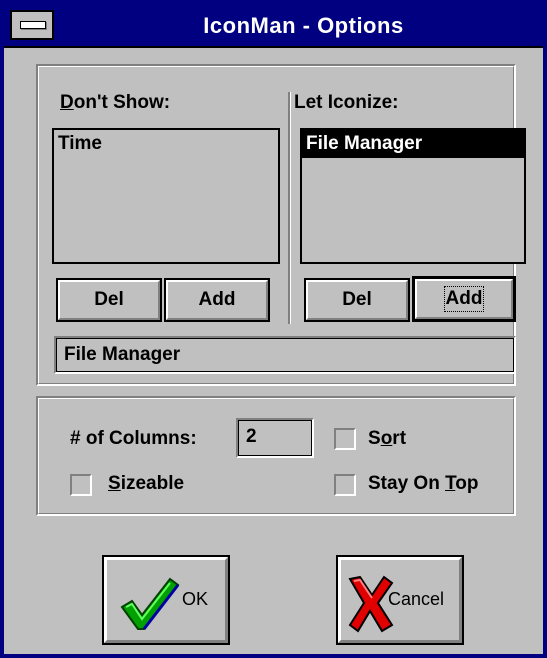  Describe the element at coordinates (413, 144) in the screenshot. I see `list-item-selected: File Manager` at that location.